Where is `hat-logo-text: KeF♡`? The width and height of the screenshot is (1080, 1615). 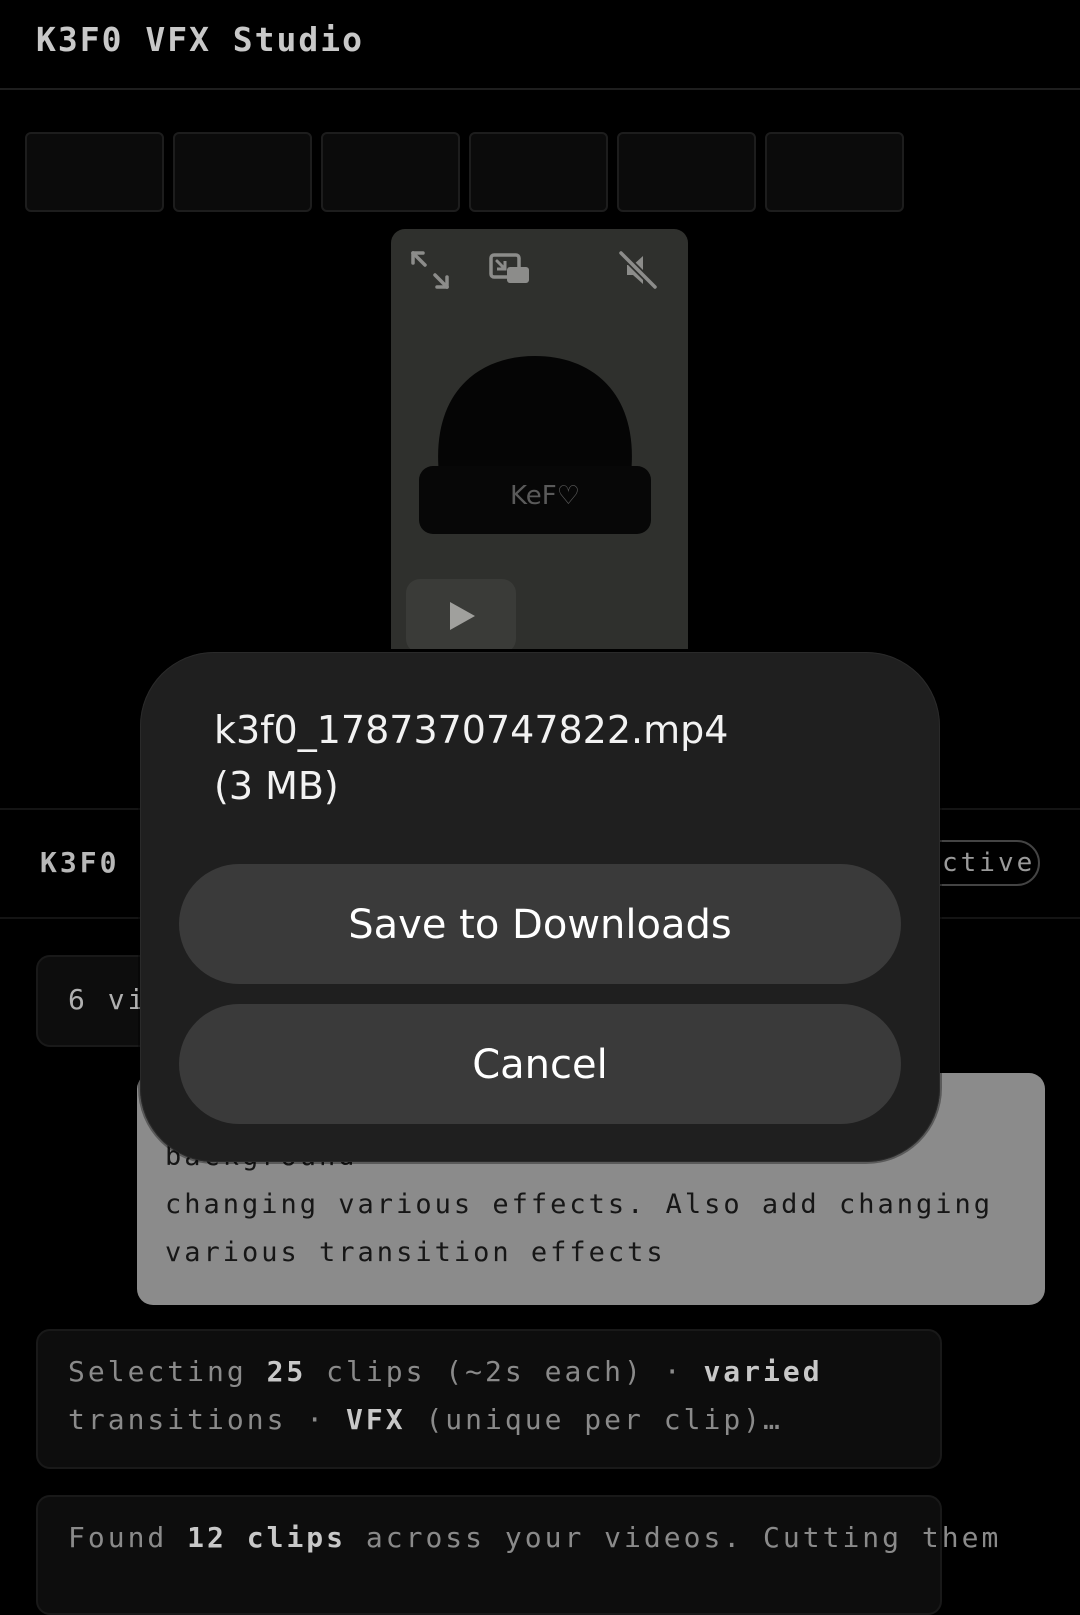
hat-logo-text: KeF♡ is located at coordinates (545, 496).